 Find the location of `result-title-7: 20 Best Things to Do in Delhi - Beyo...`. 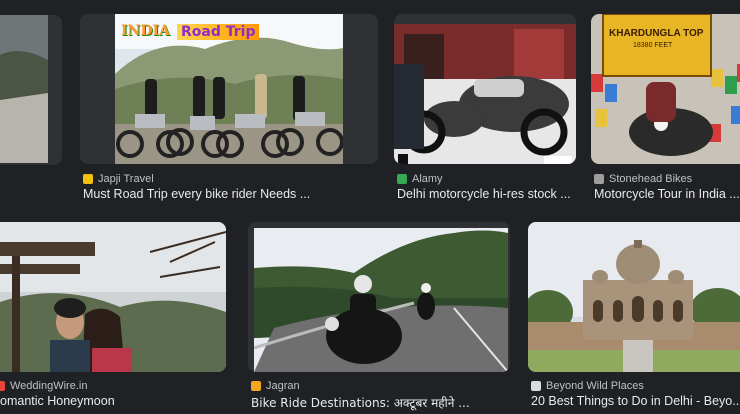

result-title-7: 20 Best Things to Do in Delhi - Beyo... is located at coordinates (635, 401).